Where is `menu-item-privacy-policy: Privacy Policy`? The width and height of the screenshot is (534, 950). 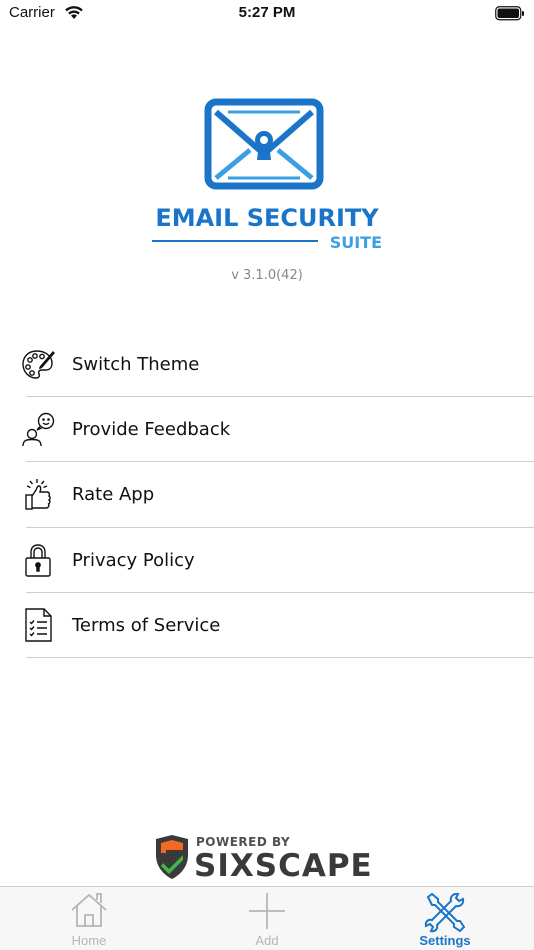 menu-item-privacy-policy: Privacy Policy is located at coordinates (267, 560).